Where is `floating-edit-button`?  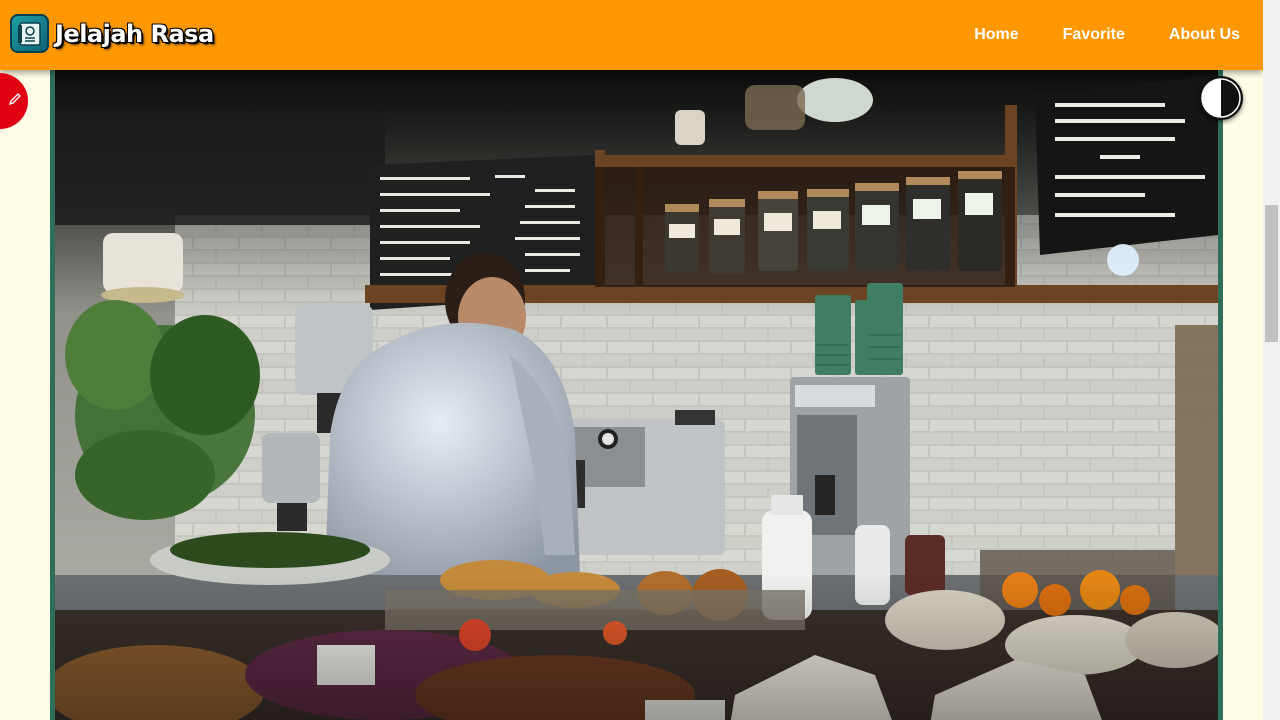
floating-edit-button is located at coordinates (14, 101).